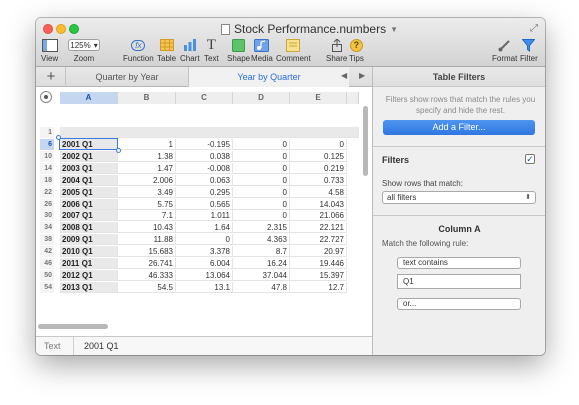  I want to click on format-button: Format, so click(504, 50).